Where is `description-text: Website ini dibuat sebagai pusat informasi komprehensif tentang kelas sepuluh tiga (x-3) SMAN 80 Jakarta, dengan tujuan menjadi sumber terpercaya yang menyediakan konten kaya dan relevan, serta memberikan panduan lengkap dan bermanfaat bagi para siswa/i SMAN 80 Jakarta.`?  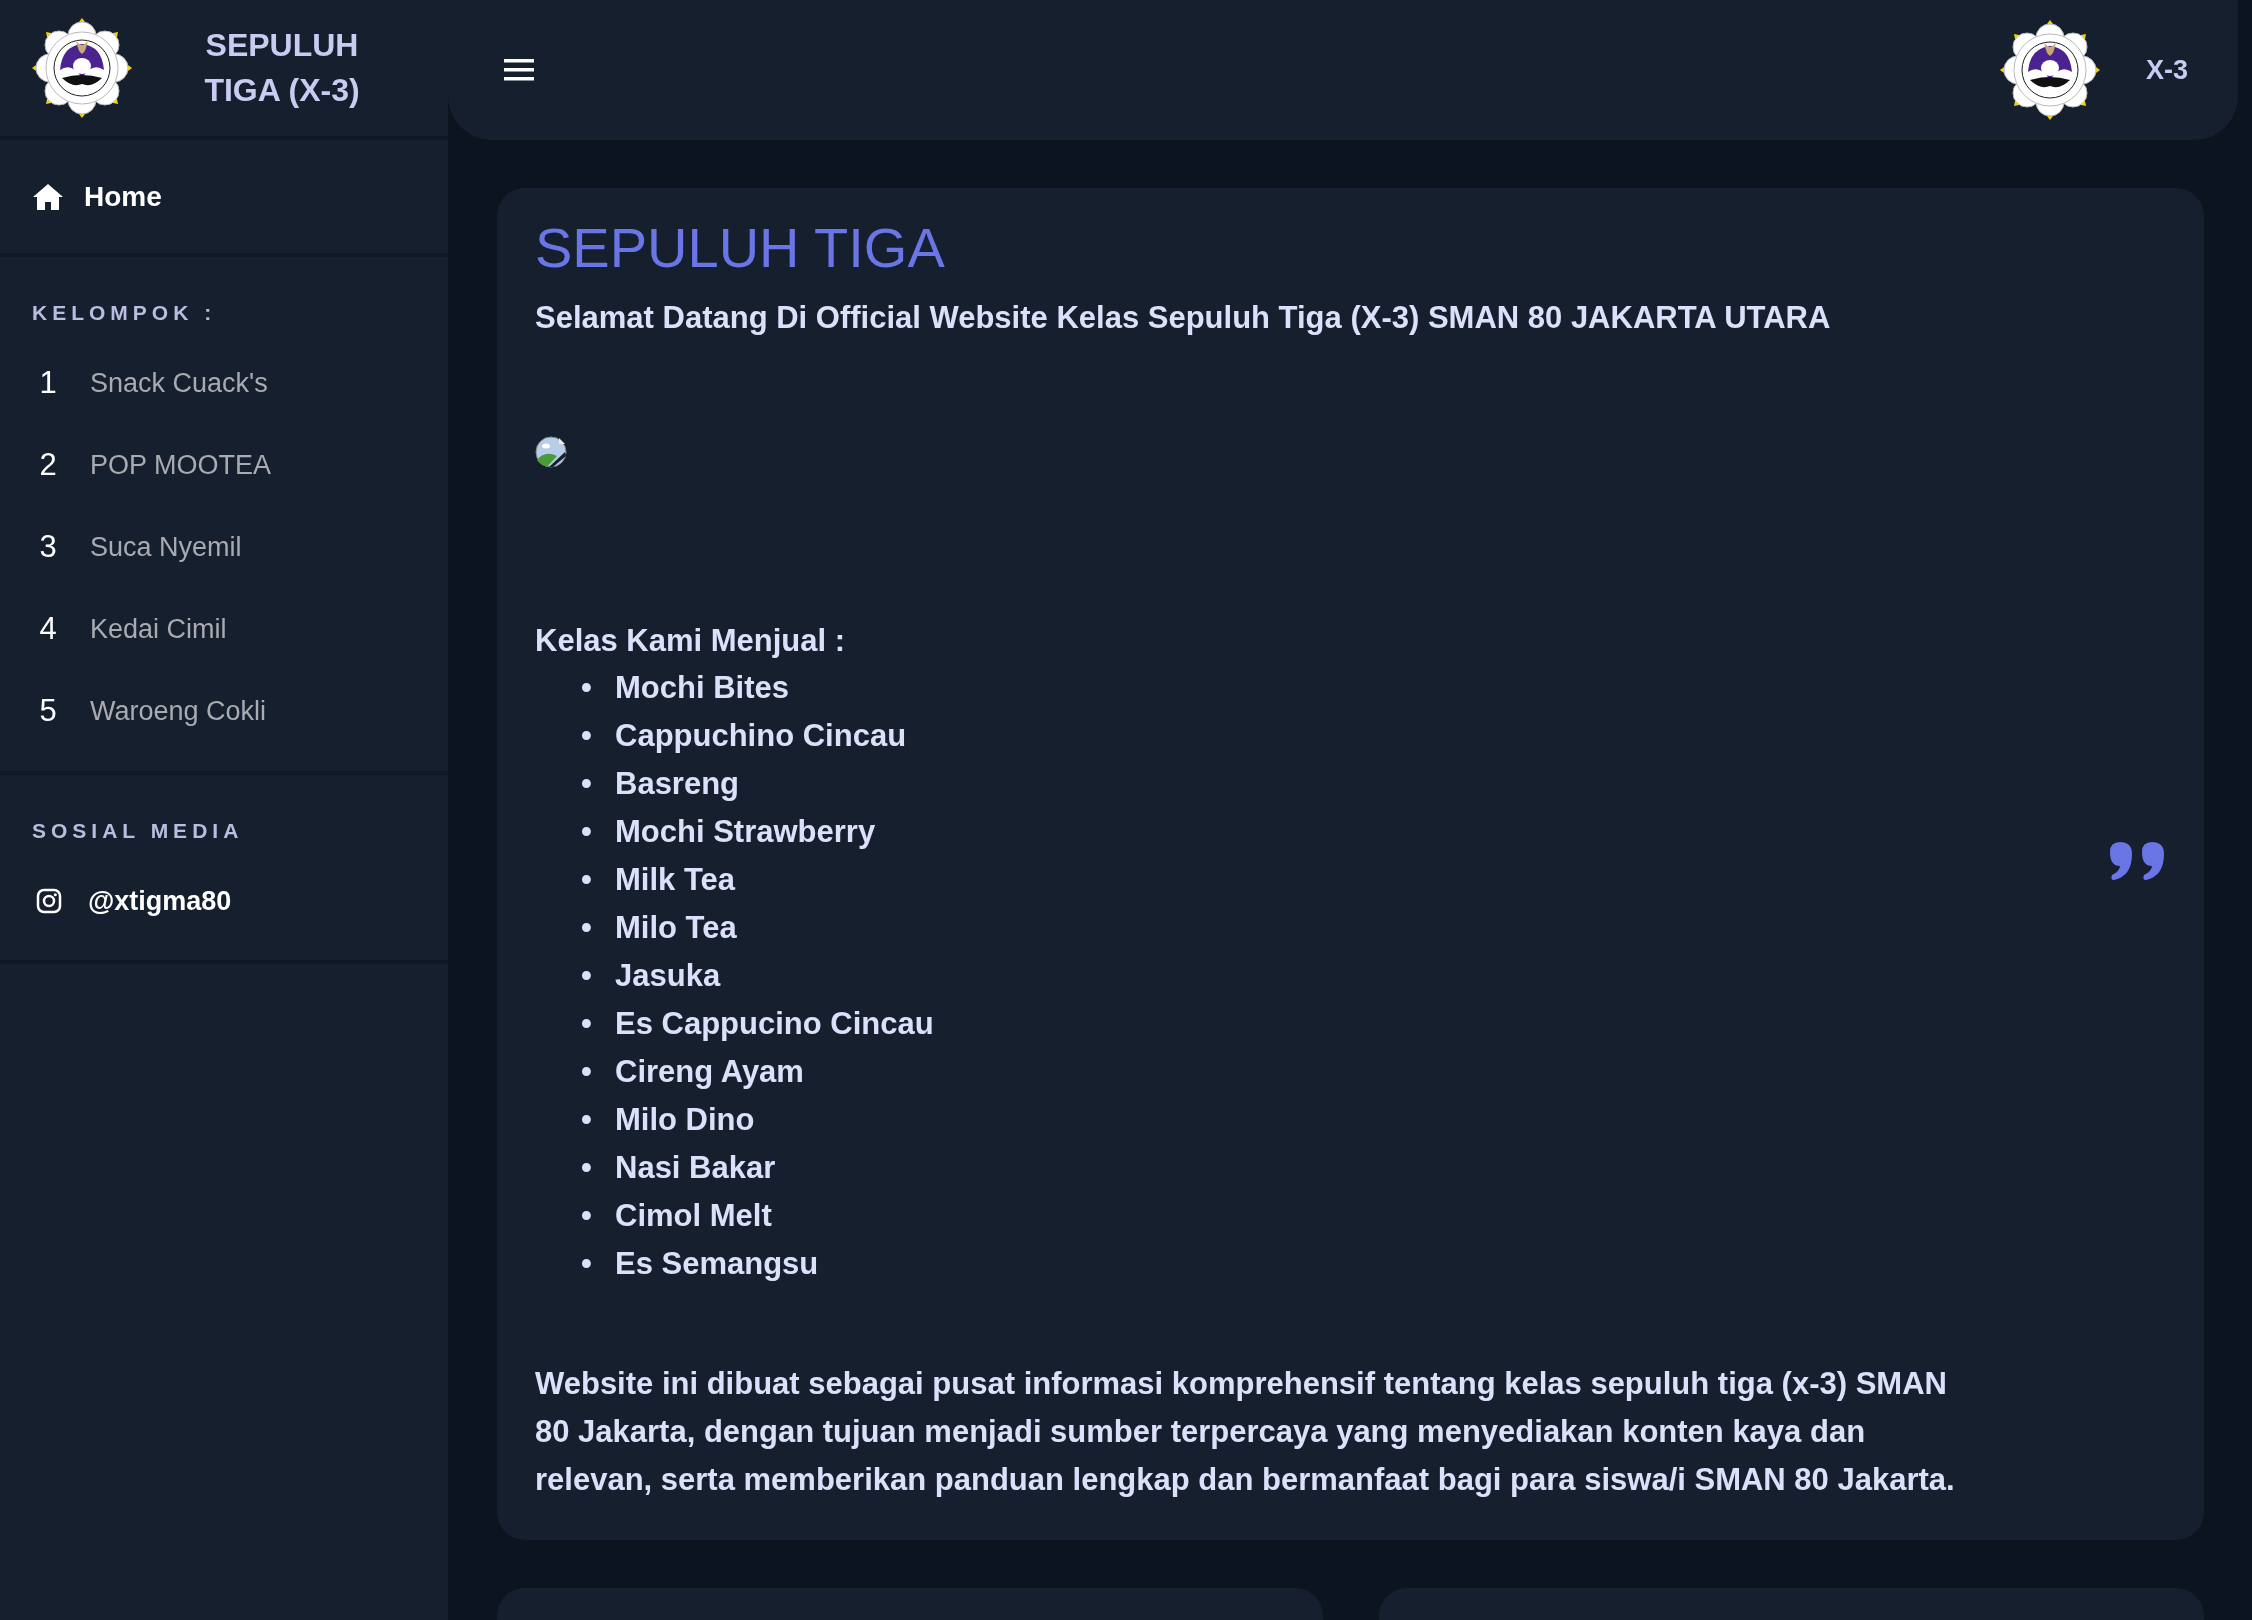
description-text: Website ini dibuat sebagai pusat informasi komprehensif tentang kelas sepuluh tiga (x-3) SMAN 80 Jakarta, dengan tujuan menjadi sumber terpercaya yang menyediakan konten kaya dan relevan, serta memberikan panduan lengkap dan bermanfaat bagi para siswa/i SMAN 80 Jakarta. is located at coordinates (1245, 1432).